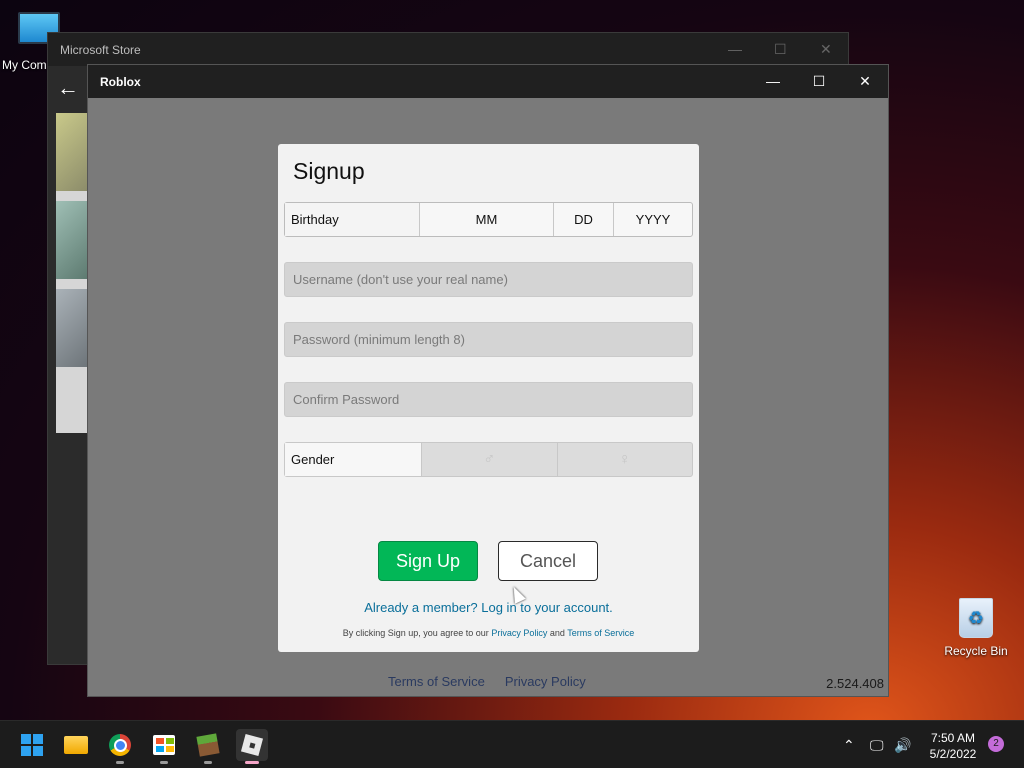  Describe the element at coordinates (100, 49) in the screenshot. I see `store-window-title: Microsoft Store` at that location.